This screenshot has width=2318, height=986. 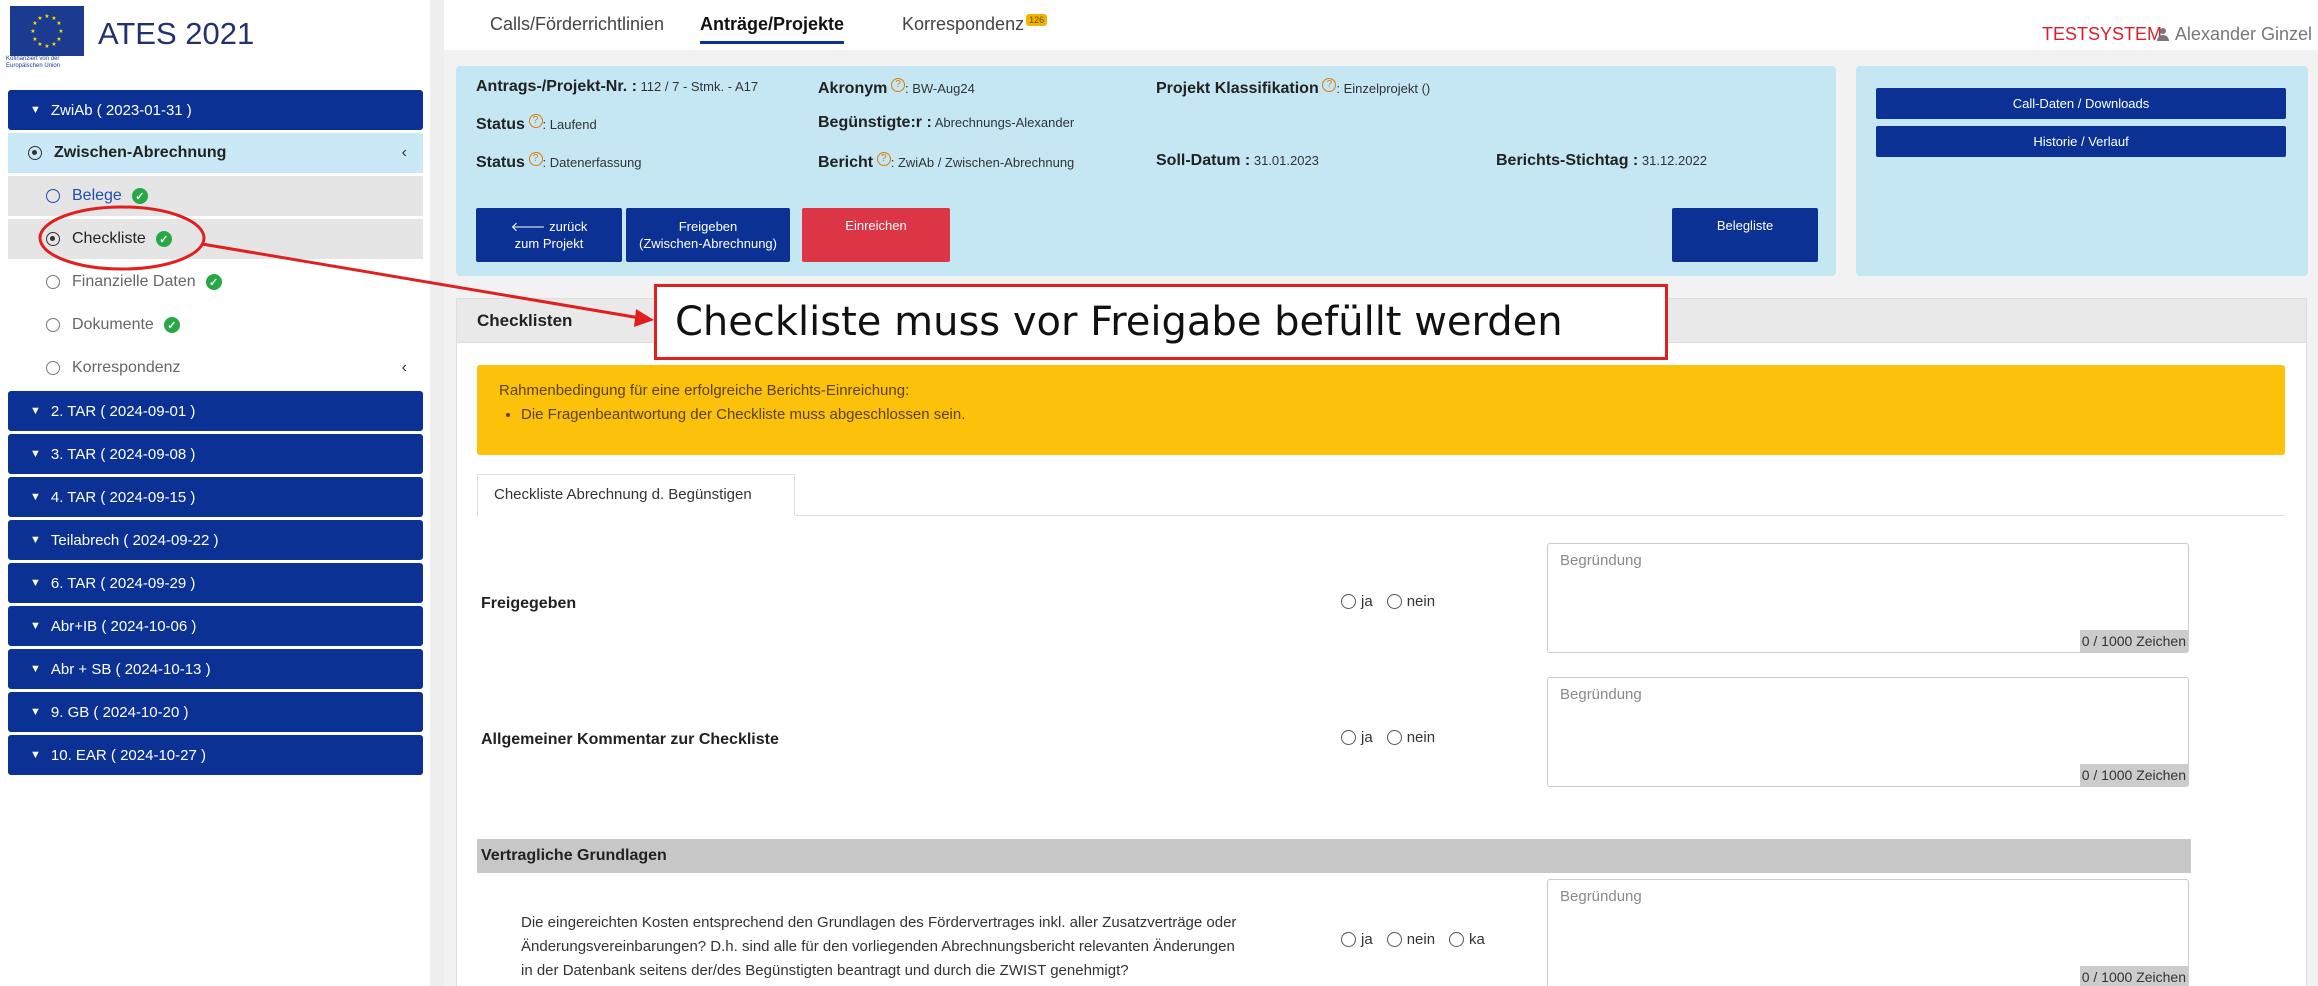 What do you see at coordinates (215, 583) in the screenshot?
I see `sidebar-group: ▼ 6. TAR ( 2024-09-29 )` at bounding box center [215, 583].